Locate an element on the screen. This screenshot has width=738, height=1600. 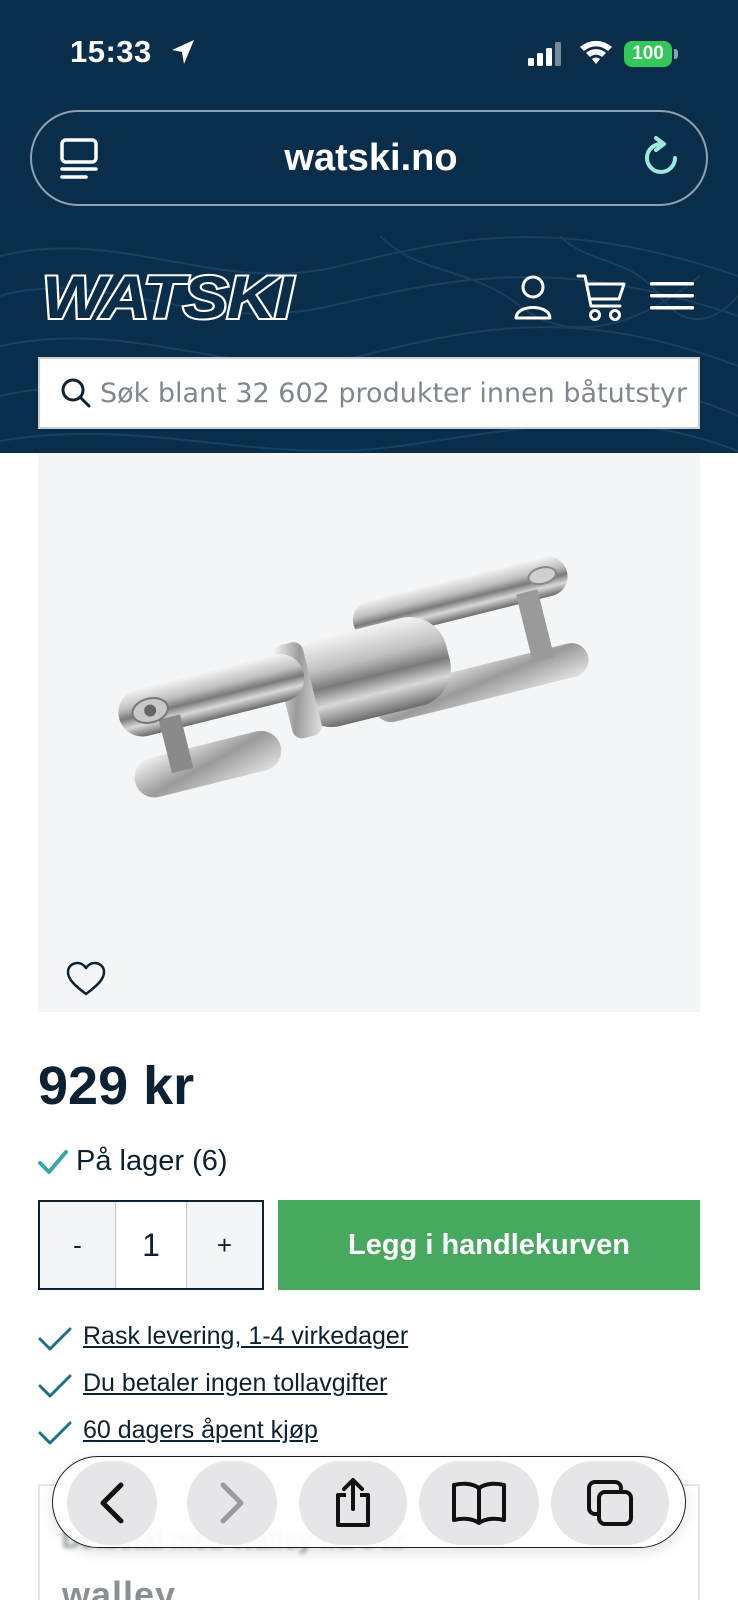
menu-icon is located at coordinates (672, 296).